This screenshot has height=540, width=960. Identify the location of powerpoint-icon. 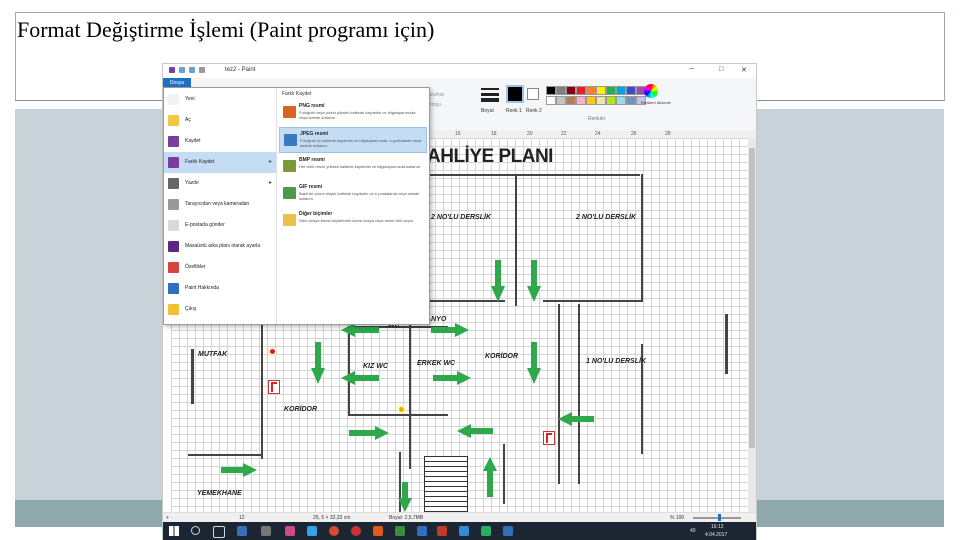
(442, 531).